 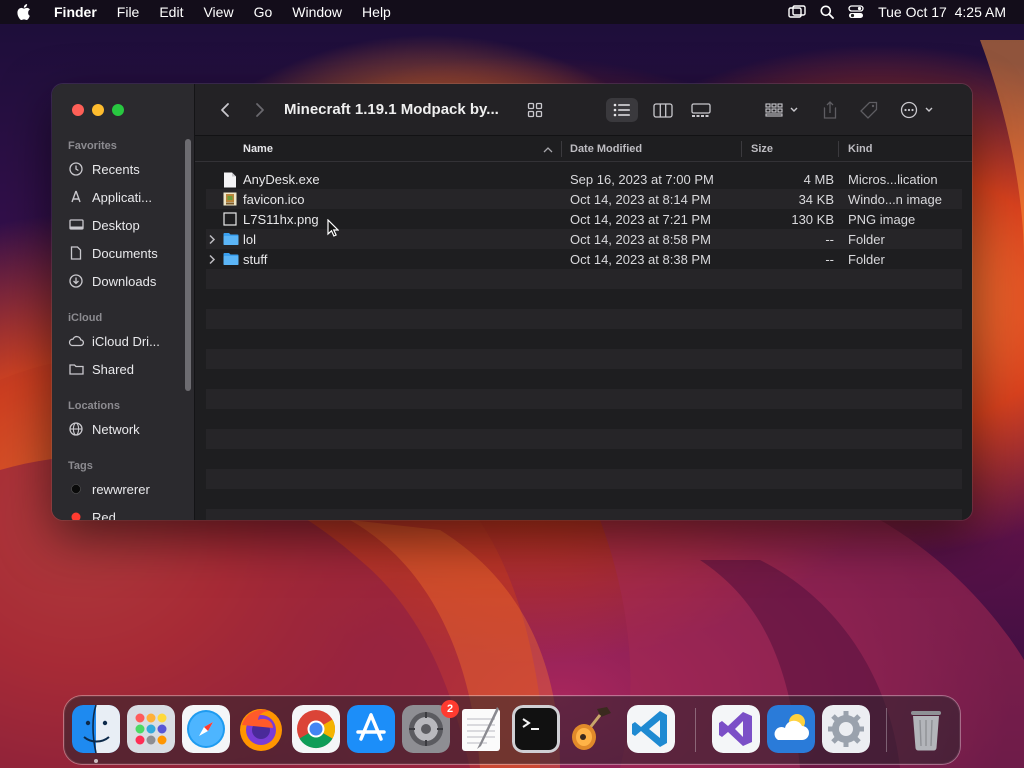 I want to click on file-size: 4 MB, so click(x=818, y=179).